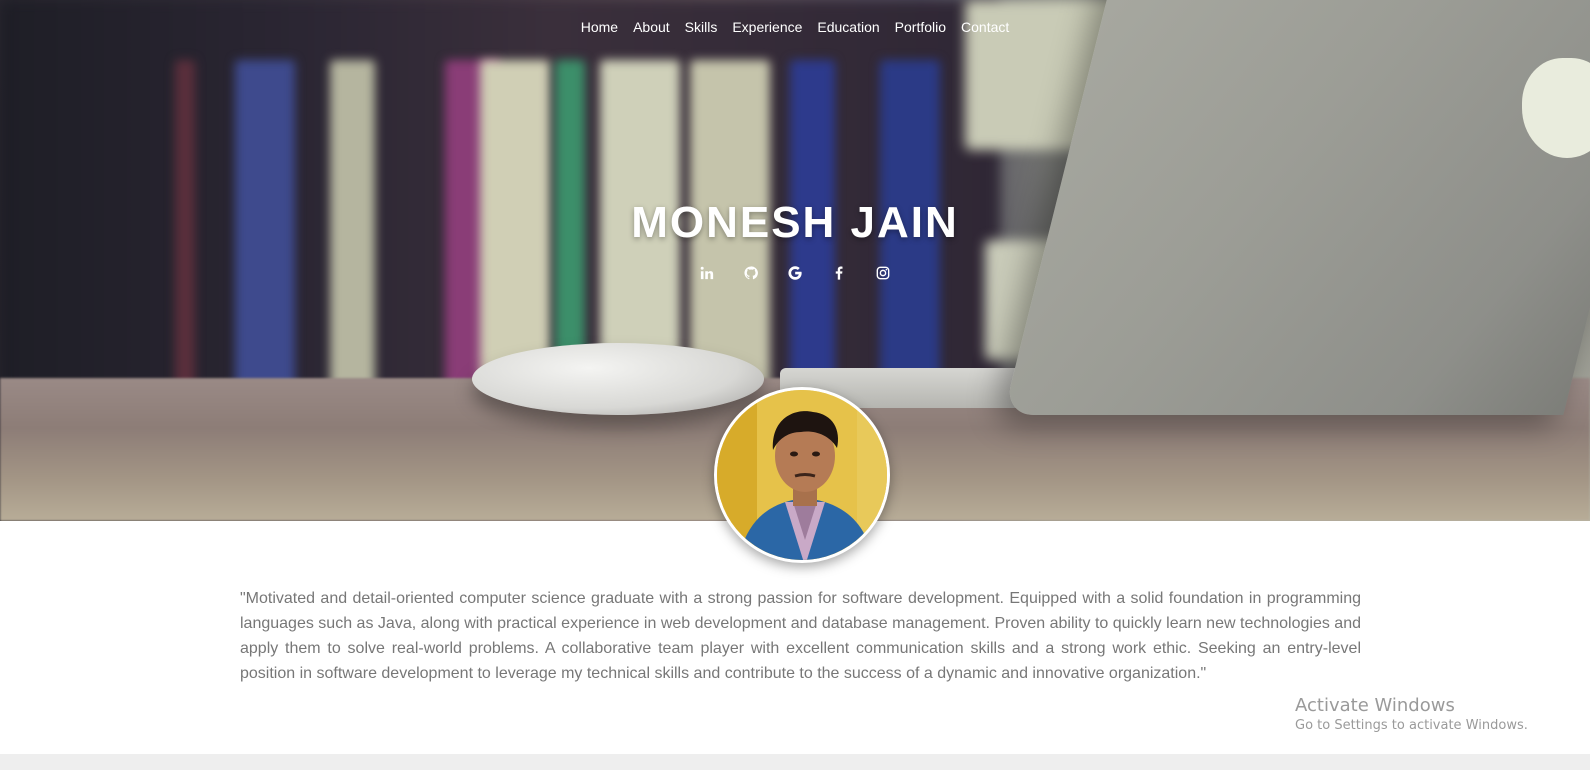  I want to click on social-links, so click(795, 273).